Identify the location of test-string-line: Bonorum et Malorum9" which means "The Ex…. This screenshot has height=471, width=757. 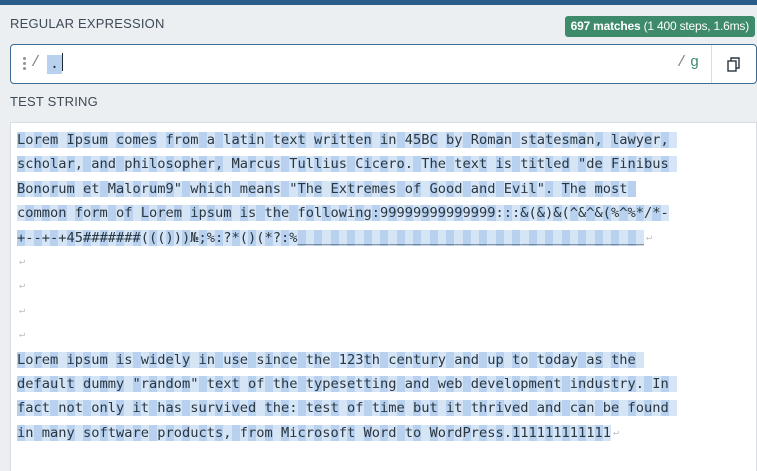
(386, 189).